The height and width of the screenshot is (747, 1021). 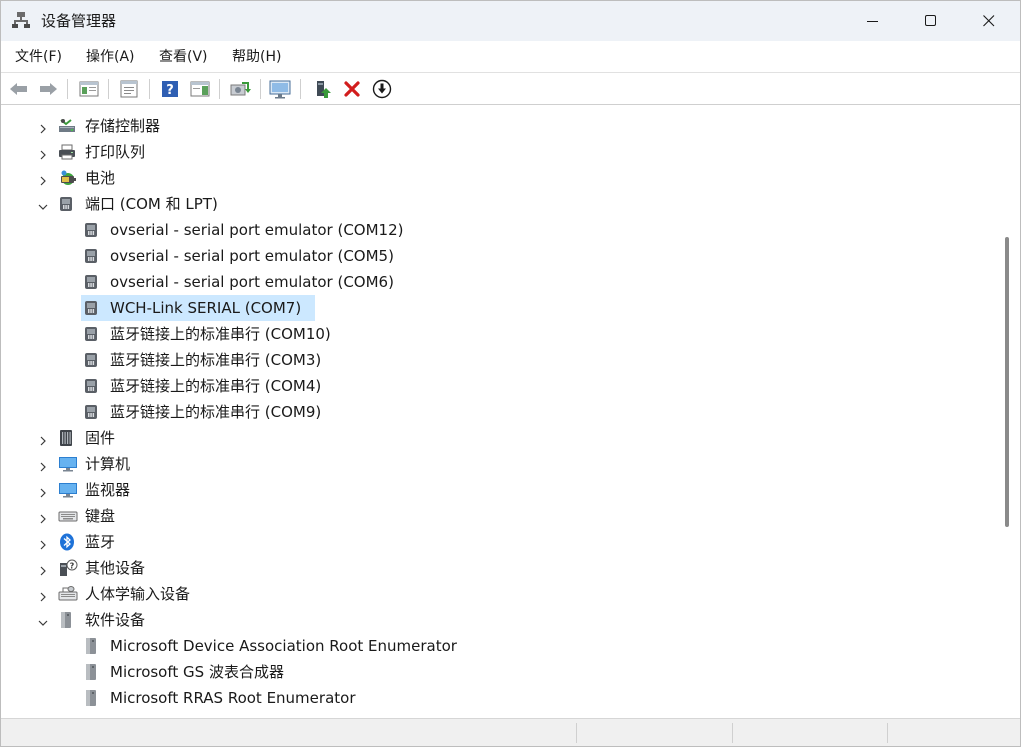 I want to click on show-hide-console-tree-icon, so click(x=89, y=89).